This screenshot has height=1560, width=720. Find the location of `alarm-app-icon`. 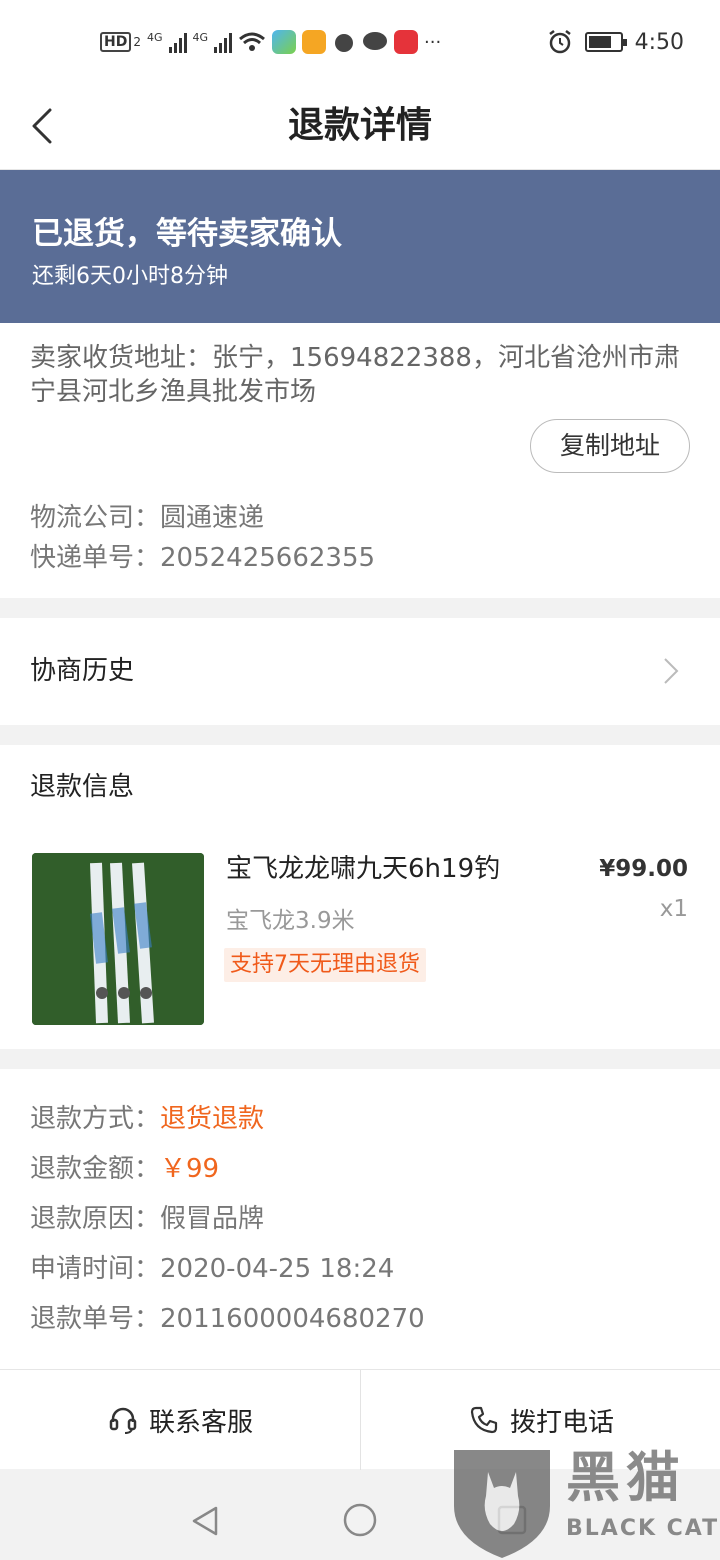

alarm-app-icon is located at coordinates (344, 43).